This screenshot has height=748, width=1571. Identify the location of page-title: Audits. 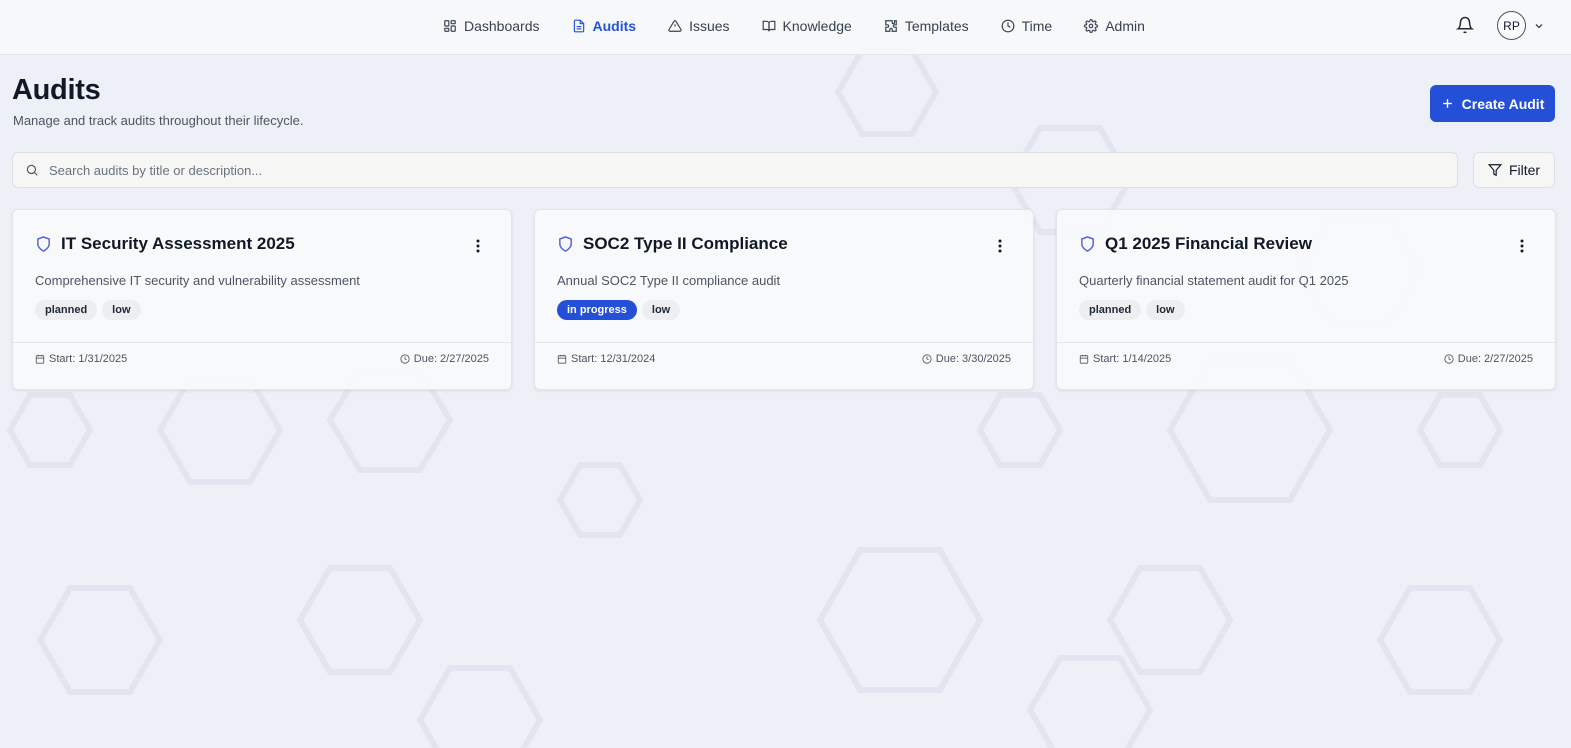
(56, 90).